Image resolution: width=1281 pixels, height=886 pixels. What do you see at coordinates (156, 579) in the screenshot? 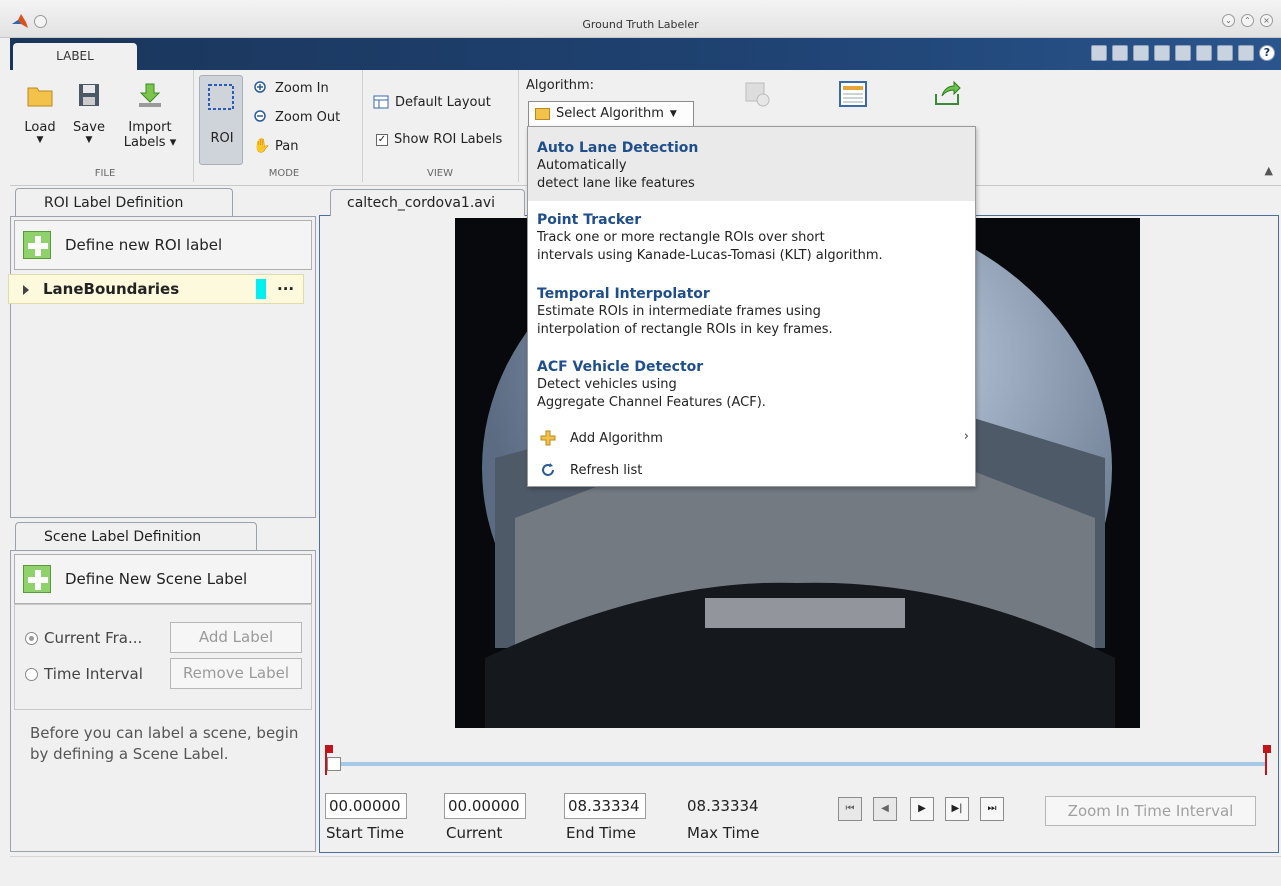
I see `define-scene-label-text: Define New Scene Label` at bounding box center [156, 579].